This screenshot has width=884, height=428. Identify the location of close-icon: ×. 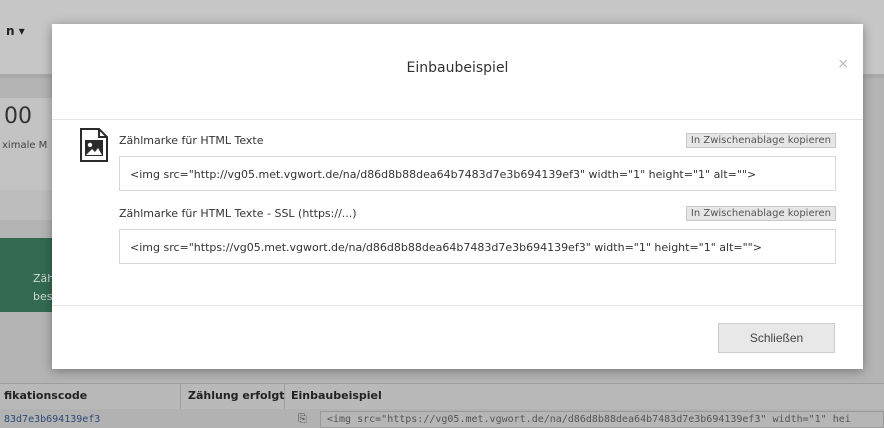
(843, 64).